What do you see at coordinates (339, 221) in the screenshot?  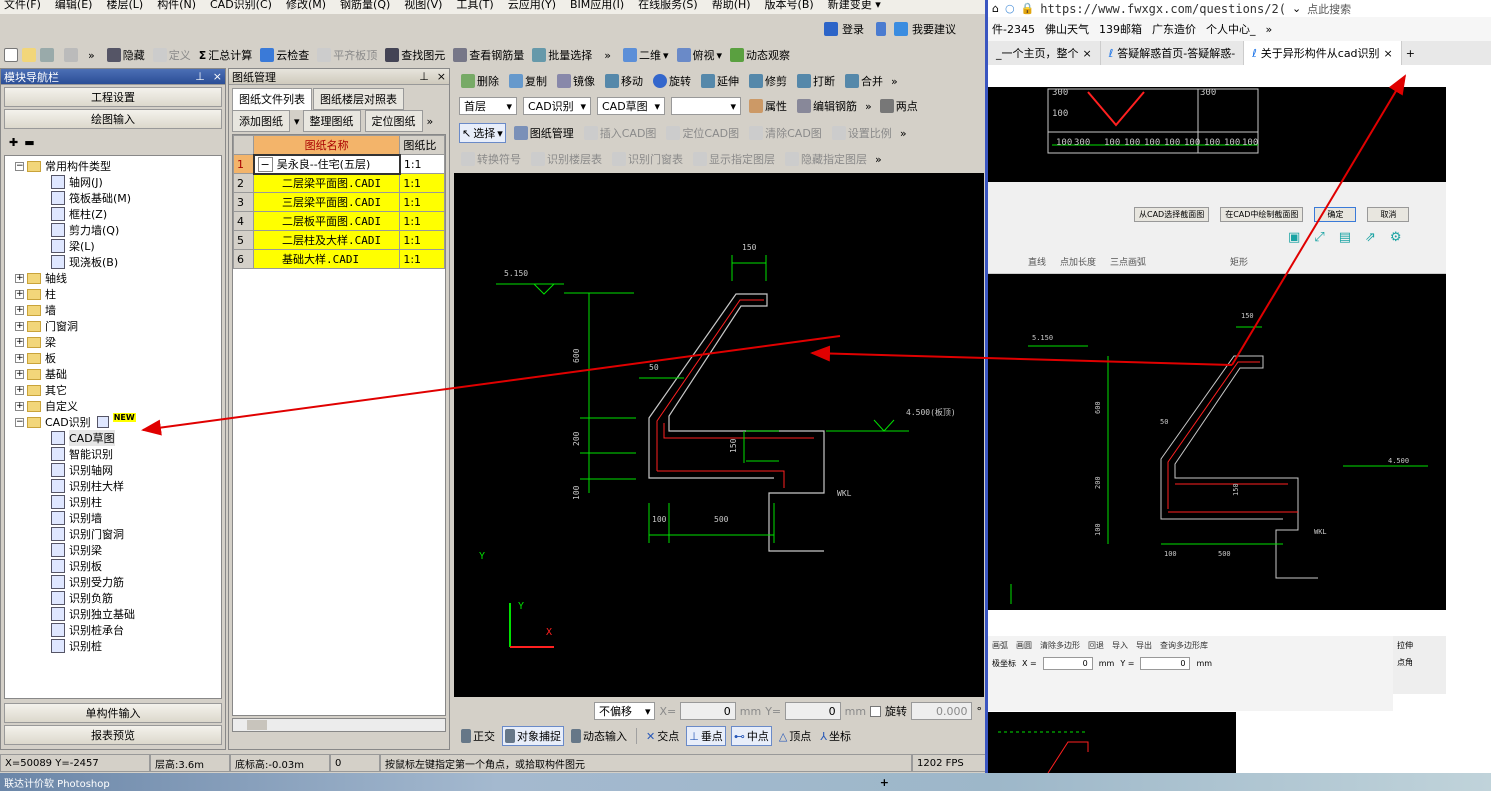 I see `table-row: 4 二层板平面图.CADI 1:1` at bounding box center [339, 221].